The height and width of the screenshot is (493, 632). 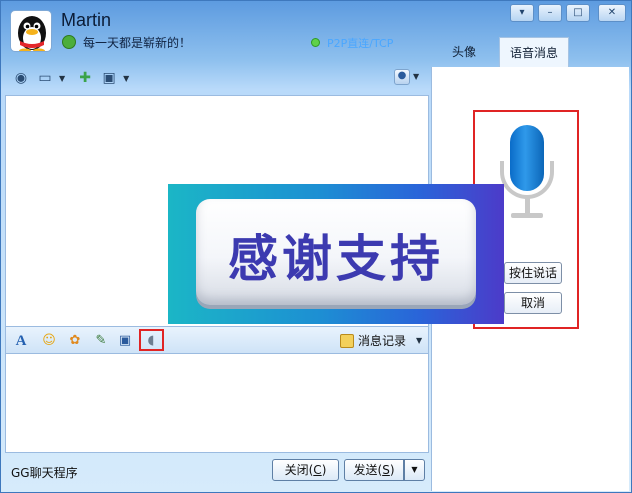 What do you see at coordinates (73, 78) in the screenshot?
I see `chat-toolbar: ◉ ▭ ▼ ✚ ▣ ▼` at bounding box center [73, 78].